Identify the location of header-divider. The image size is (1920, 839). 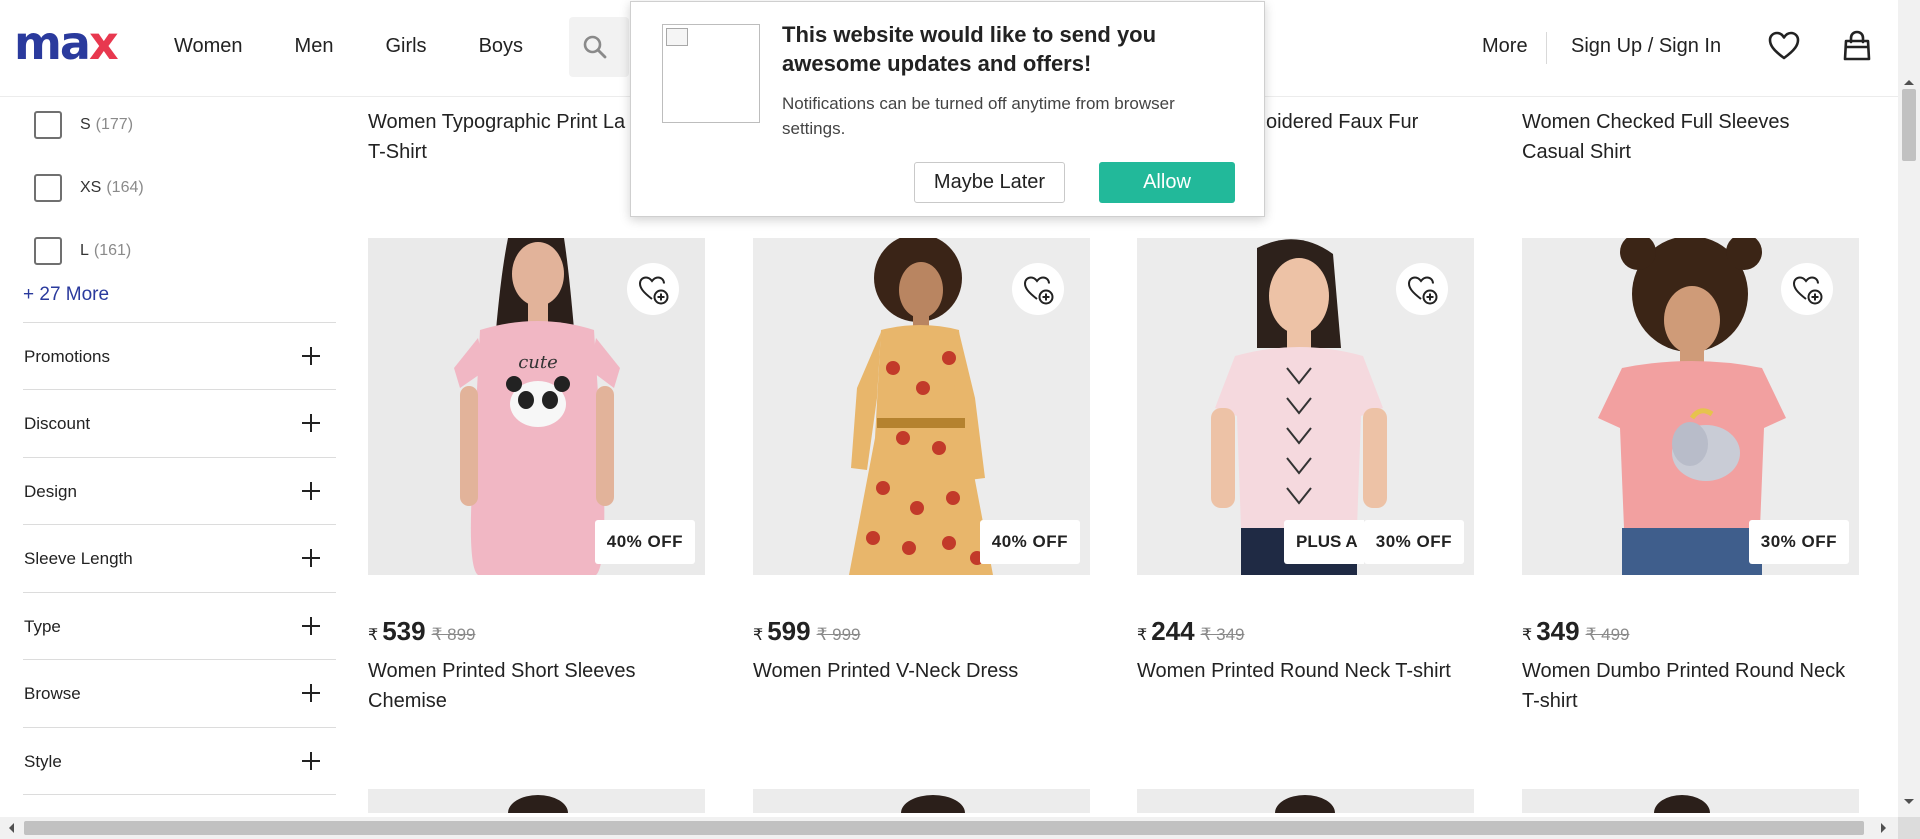
(1546, 48).